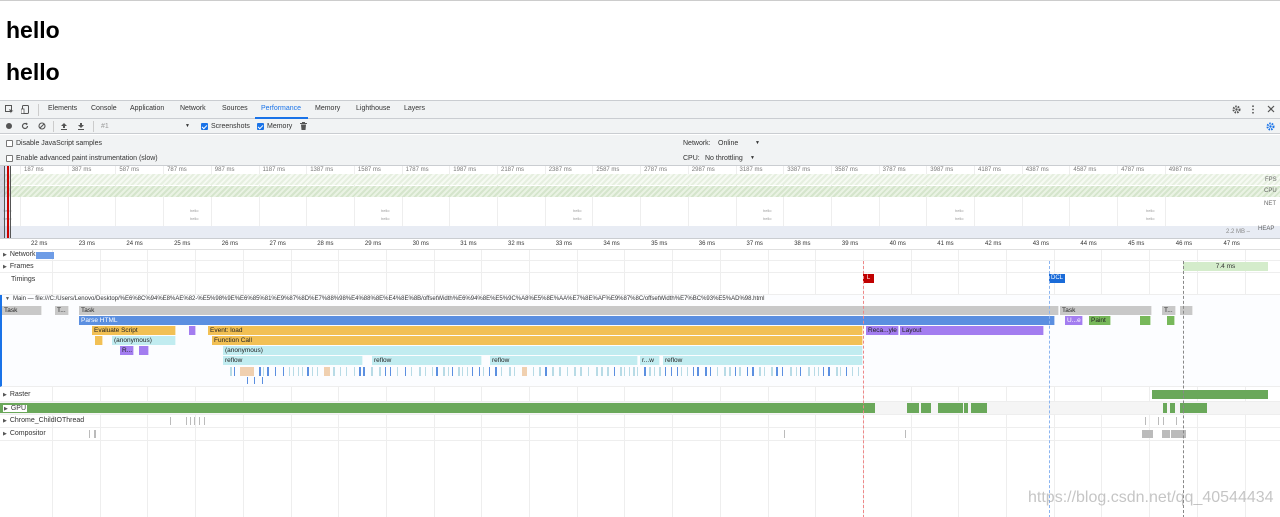  I want to click on flame-reflow: r...w, so click(650, 360).